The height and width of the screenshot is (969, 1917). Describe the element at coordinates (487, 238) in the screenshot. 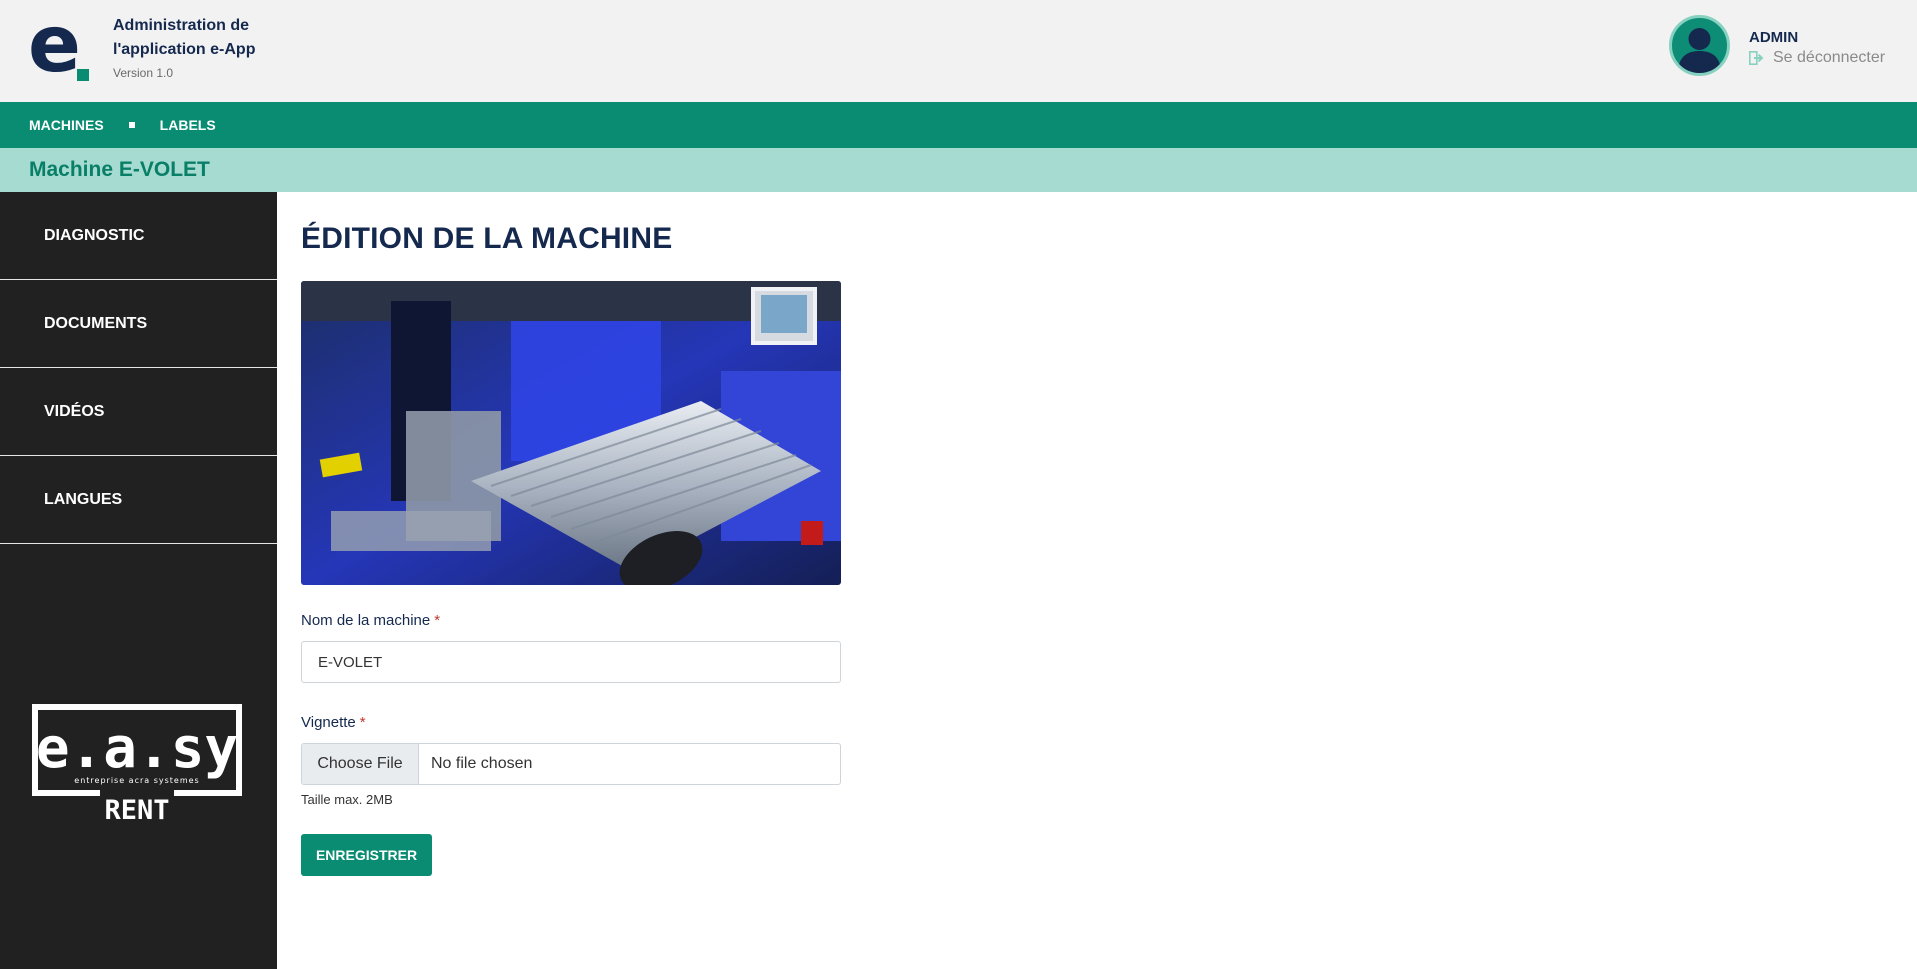

I see `page-title: ÉDITION DE LA MACHINE` at that location.